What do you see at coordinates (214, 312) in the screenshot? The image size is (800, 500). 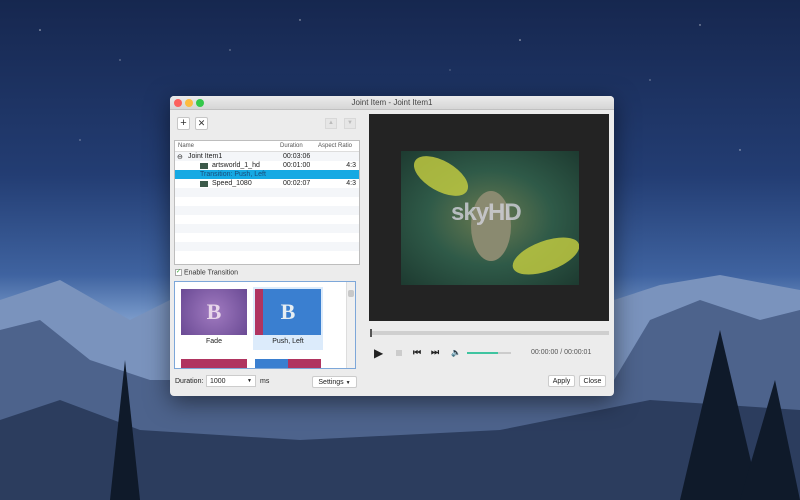 I see `fade-thumbnail: B` at bounding box center [214, 312].